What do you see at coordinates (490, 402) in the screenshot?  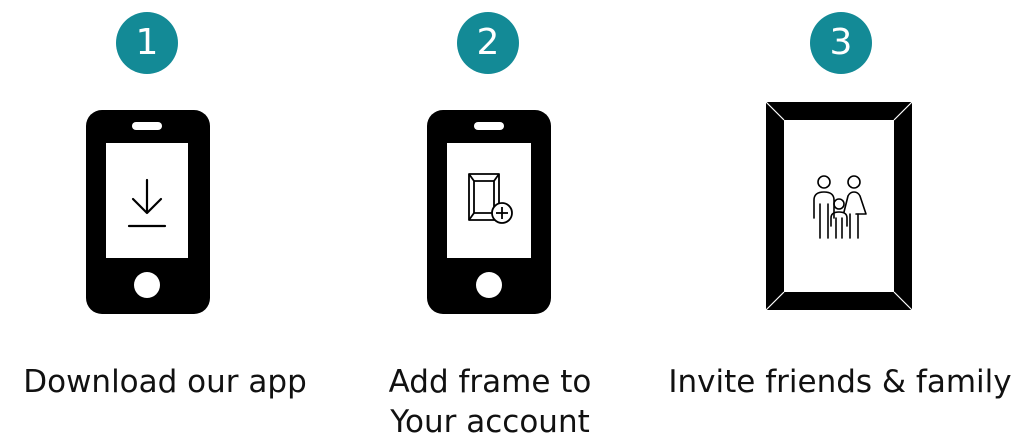 I see `step-caption: Add frame to Your account` at bounding box center [490, 402].